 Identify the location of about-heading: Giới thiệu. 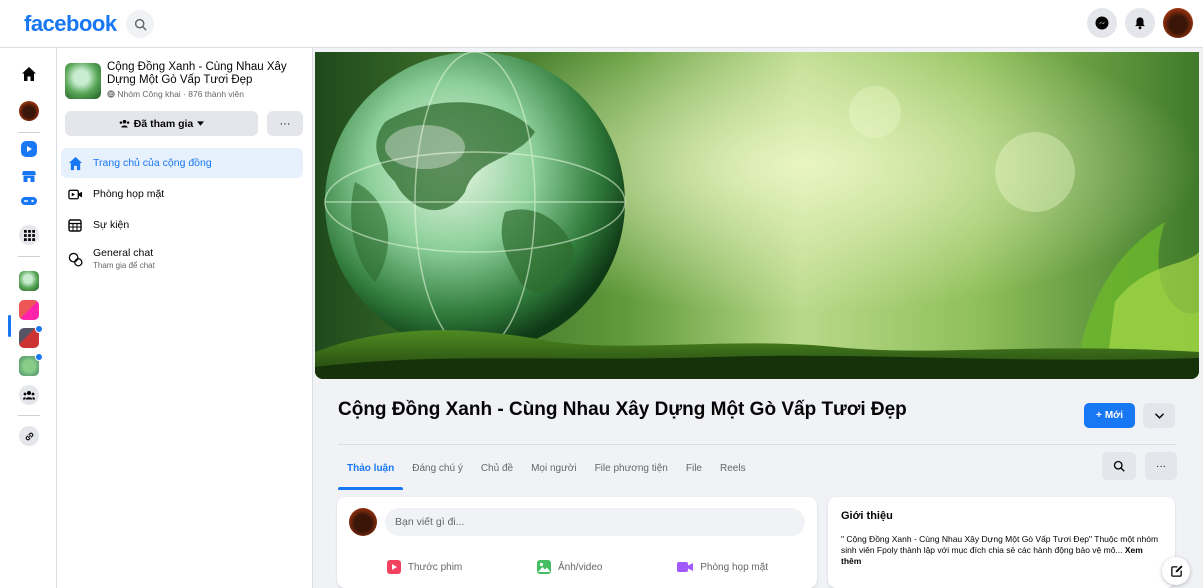
(867, 516).